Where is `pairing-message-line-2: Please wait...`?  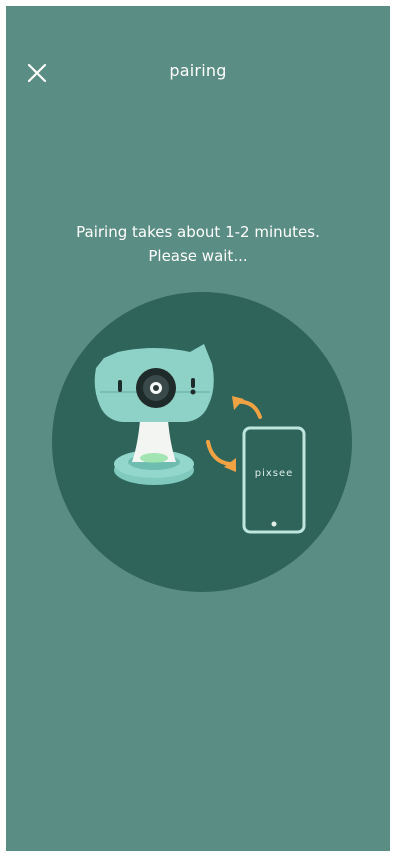
pairing-message-line-2: Please wait... is located at coordinates (198, 256).